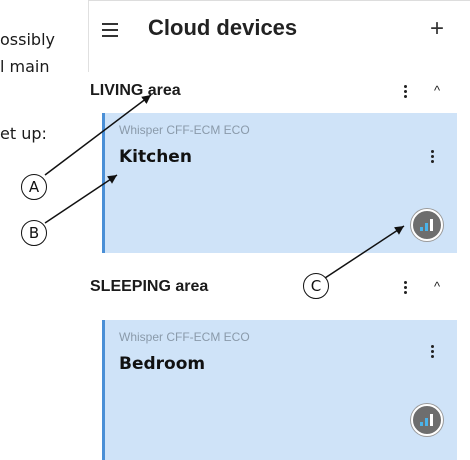 The height and width of the screenshot is (460, 470). What do you see at coordinates (23, 133) in the screenshot?
I see `manual-text-line-3: et up:` at bounding box center [23, 133].